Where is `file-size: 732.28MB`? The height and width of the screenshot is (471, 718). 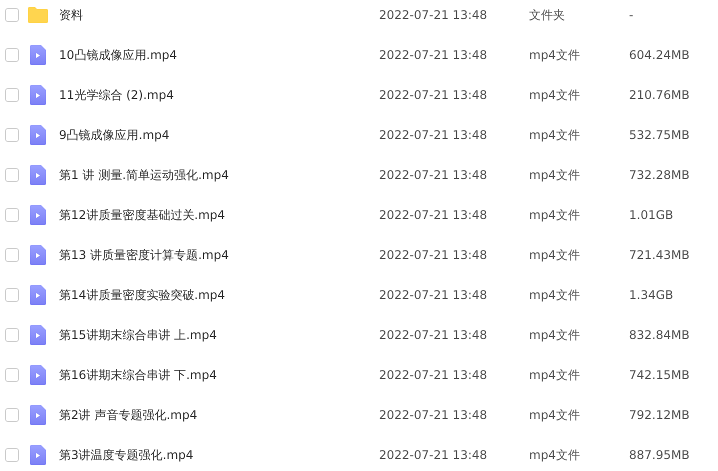 file-size: 732.28MB is located at coordinates (659, 175).